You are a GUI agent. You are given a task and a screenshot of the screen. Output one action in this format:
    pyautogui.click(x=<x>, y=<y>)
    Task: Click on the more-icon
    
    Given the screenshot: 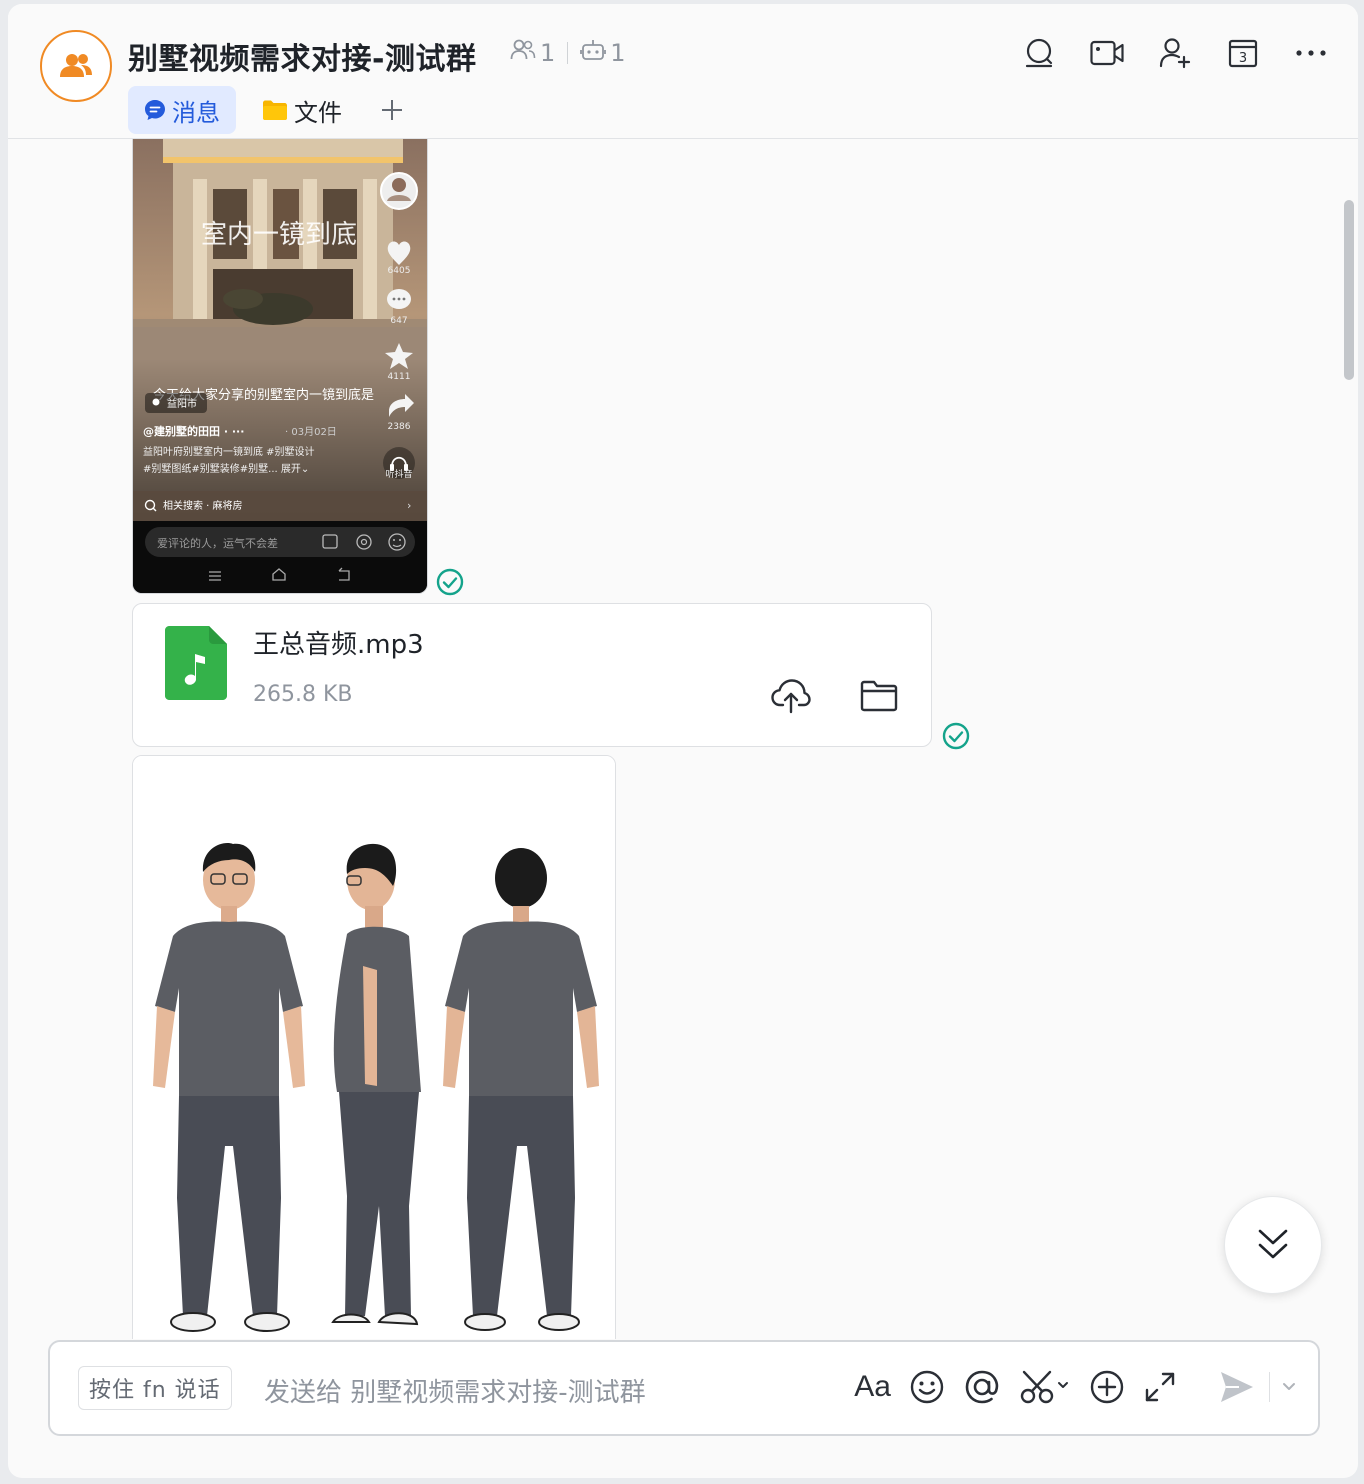 What is the action you would take?
    pyautogui.click(x=1311, y=53)
    